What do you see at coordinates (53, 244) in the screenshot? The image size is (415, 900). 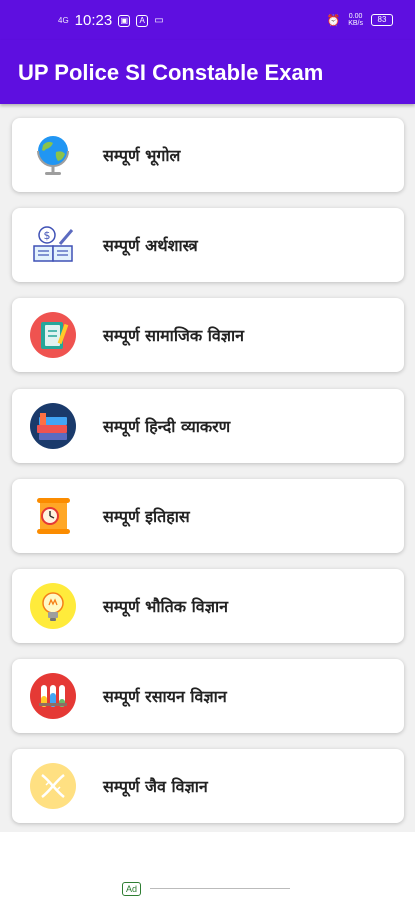 I see `economics-icon: $` at bounding box center [53, 244].